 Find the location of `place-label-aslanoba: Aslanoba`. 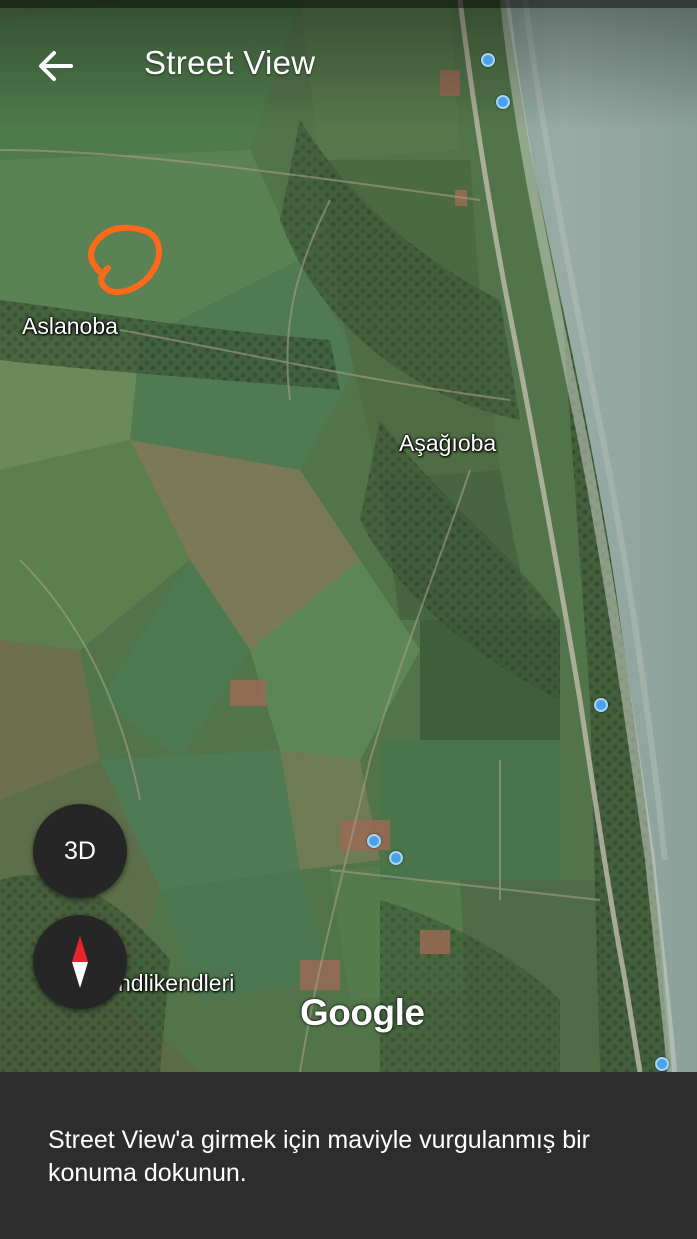

place-label-aslanoba: Aslanoba is located at coordinates (70, 326).